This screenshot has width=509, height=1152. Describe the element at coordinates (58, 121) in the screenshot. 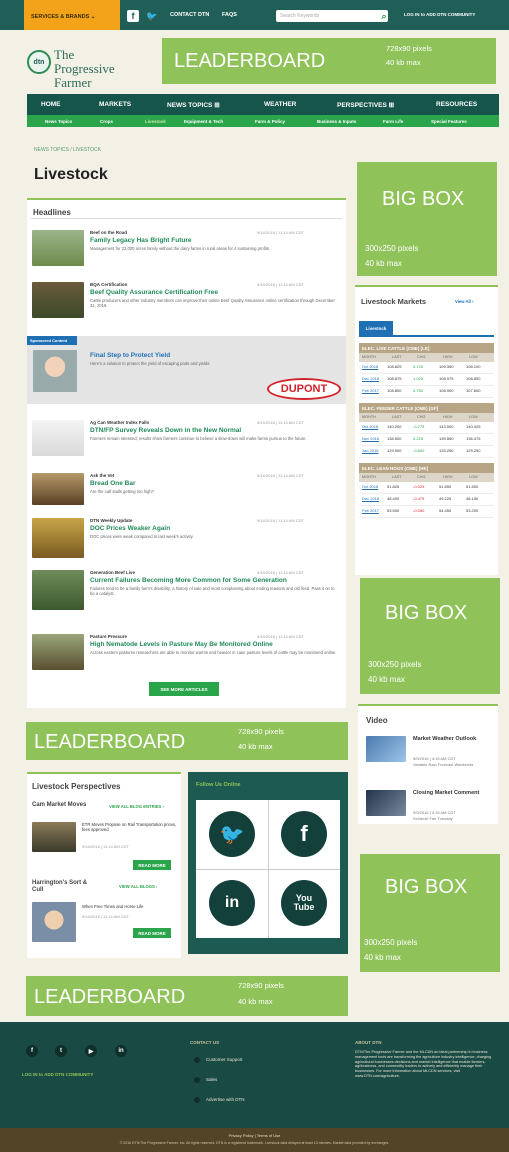

I see `subnav-news-topics: News Topics` at that location.